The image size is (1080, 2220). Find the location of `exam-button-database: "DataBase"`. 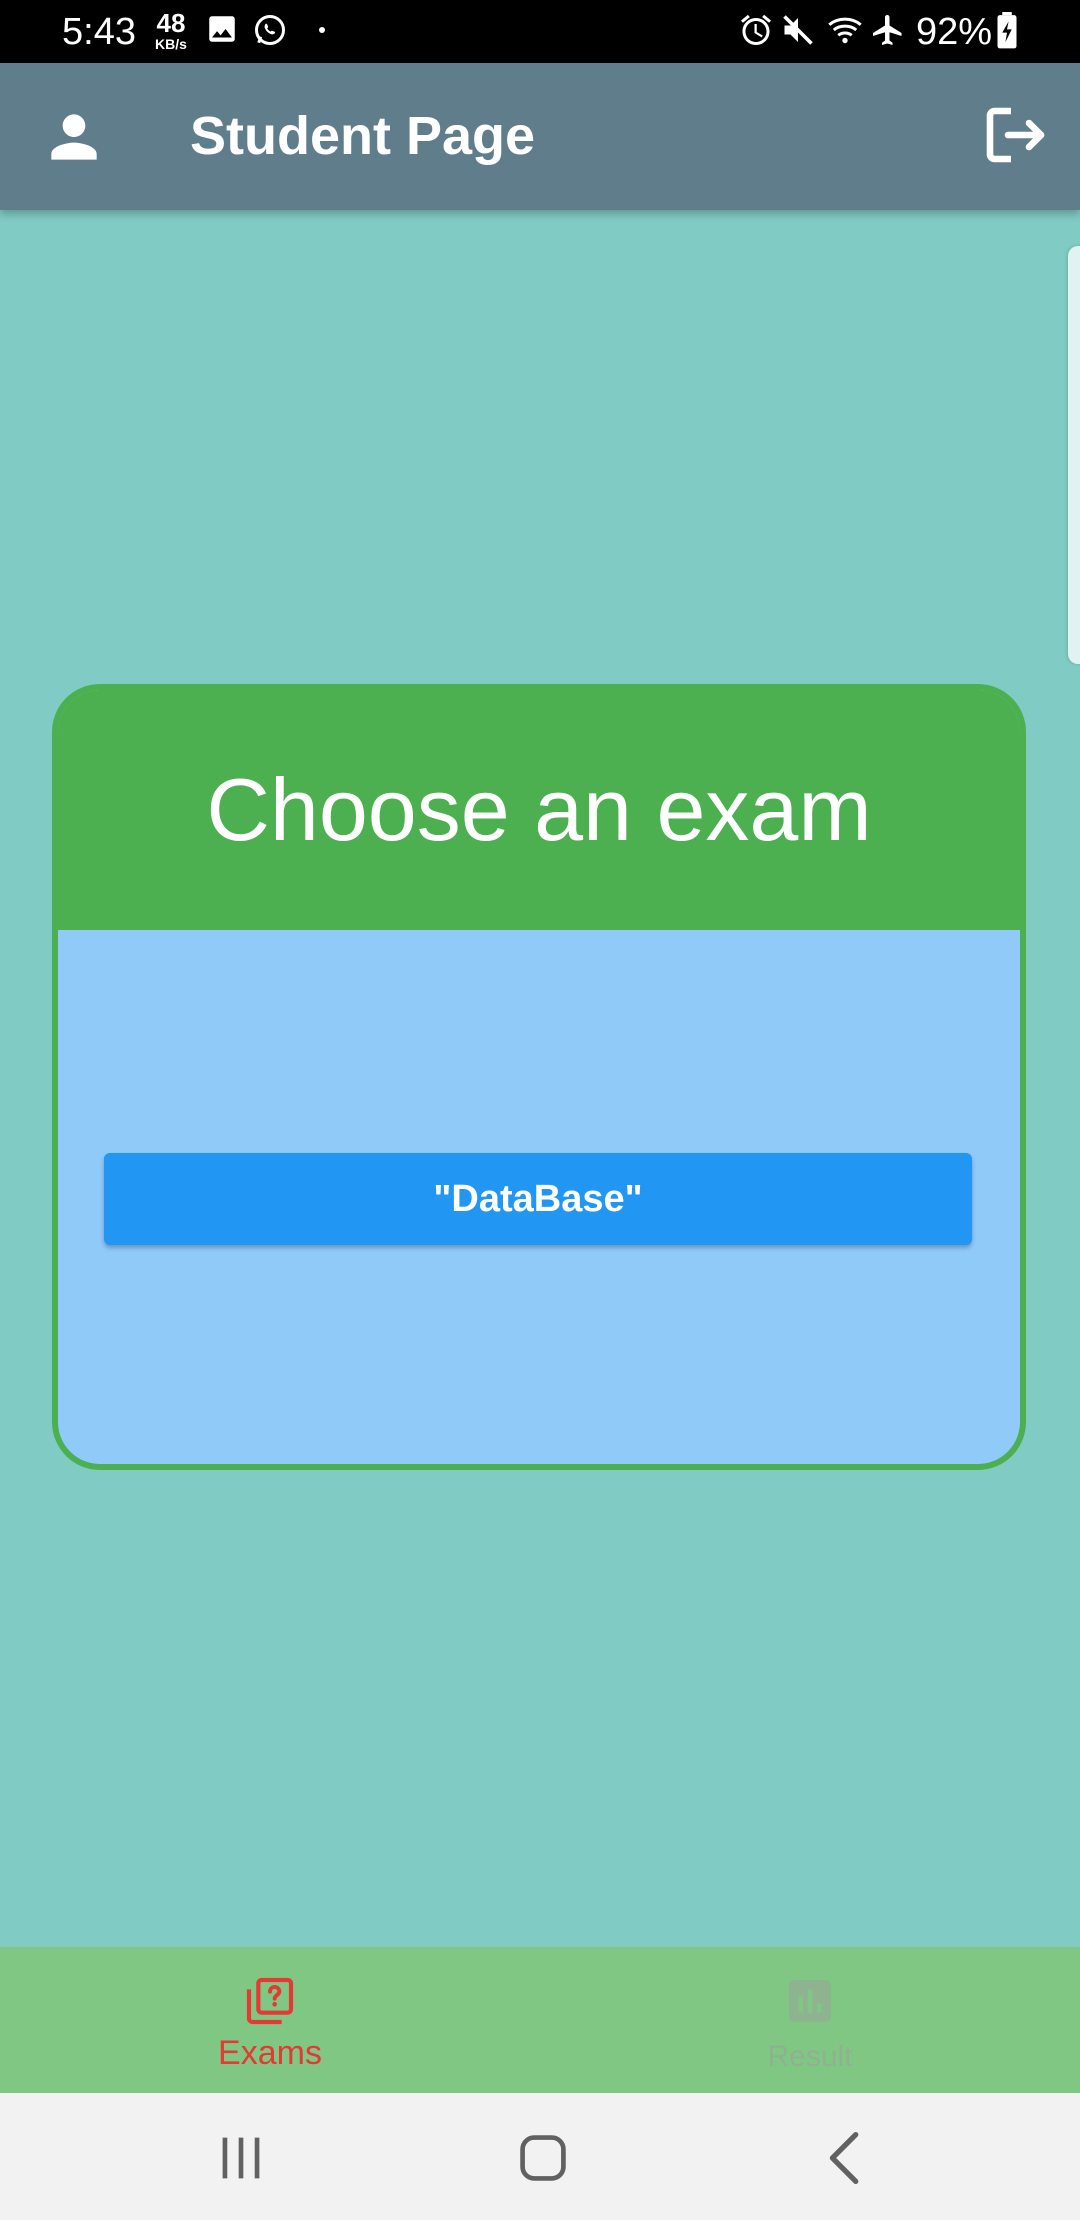

exam-button-database: "DataBase" is located at coordinates (538, 1199).